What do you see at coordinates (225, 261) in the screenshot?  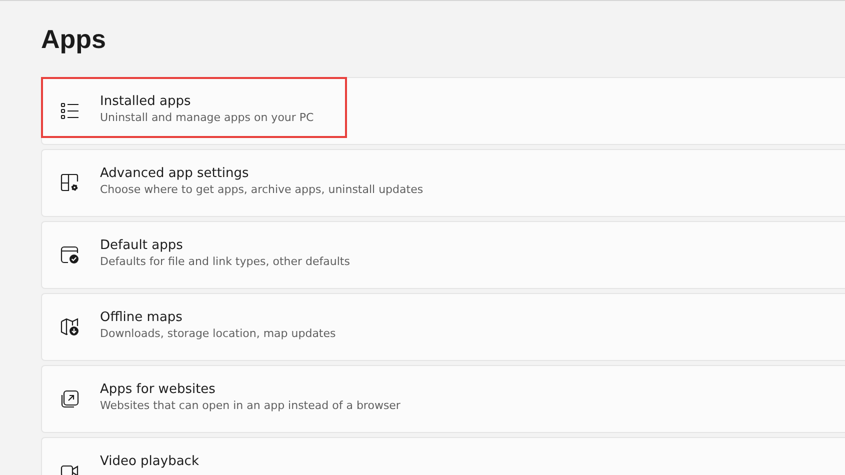 I see `item-description: Defaults for file and link types, other defaults` at bounding box center [225, 261].